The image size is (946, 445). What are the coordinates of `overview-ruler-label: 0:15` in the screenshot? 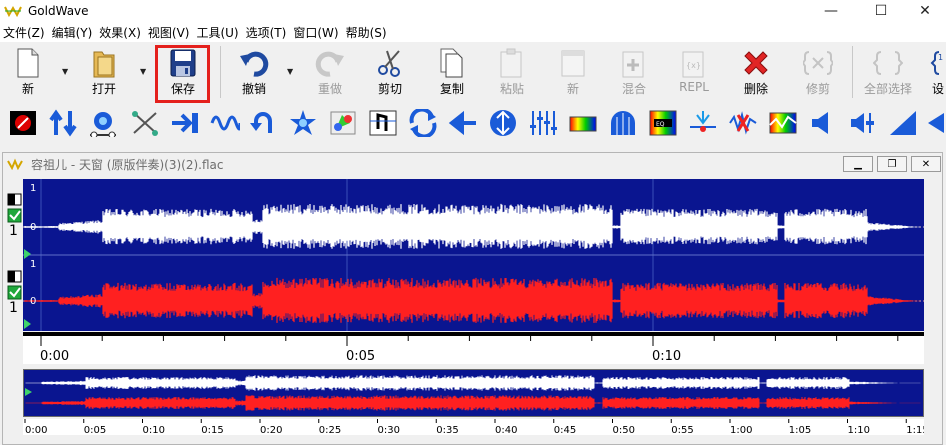 It's located at (212, 430).